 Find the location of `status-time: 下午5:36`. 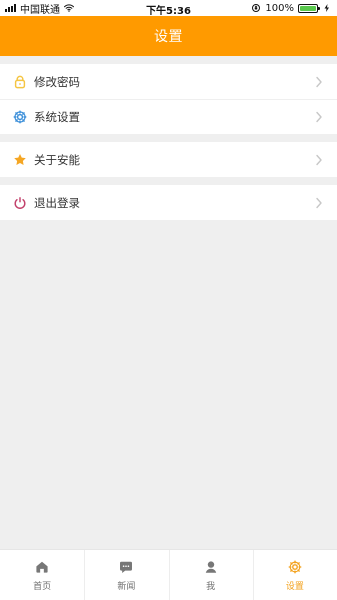

status-time: 下午5:36 is located at coordinates (168, 11).